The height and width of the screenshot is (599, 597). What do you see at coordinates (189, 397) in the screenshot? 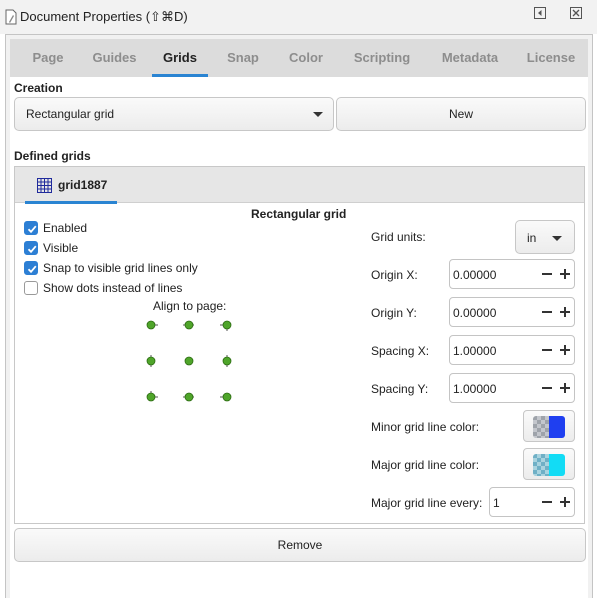
I see `align-bottom-center` at bounding box center [189, 397].